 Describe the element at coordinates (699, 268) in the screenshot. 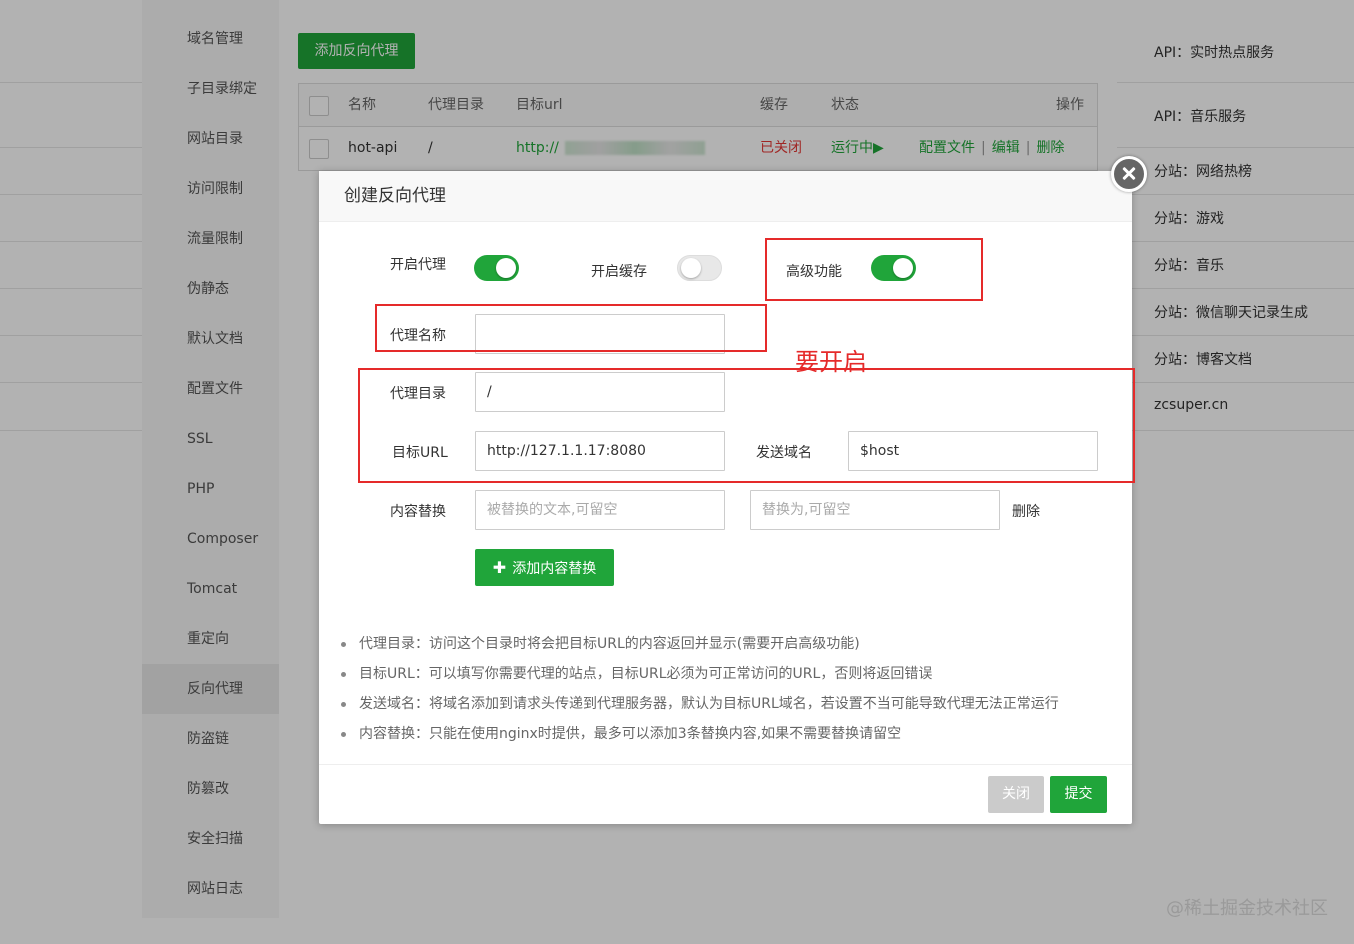

I see `enable-cache-toggle` at that location.